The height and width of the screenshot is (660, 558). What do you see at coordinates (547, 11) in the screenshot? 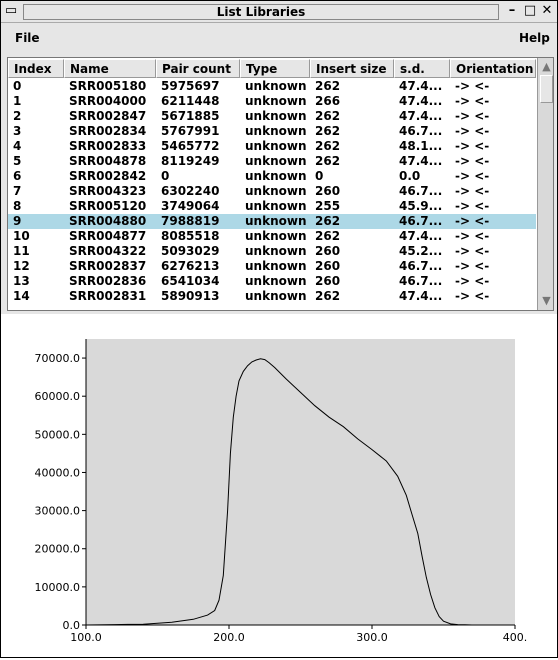
I see `close-icon: ✕` at bounding box center [547, 11].